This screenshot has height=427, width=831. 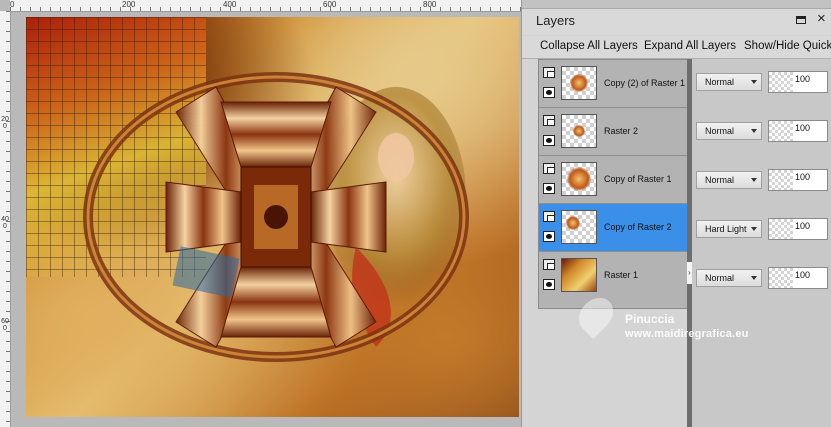 What do you see at coordinates (821, 18) in the screenshot?
I see `close-icon: ×` at bounding box center [821, 18].